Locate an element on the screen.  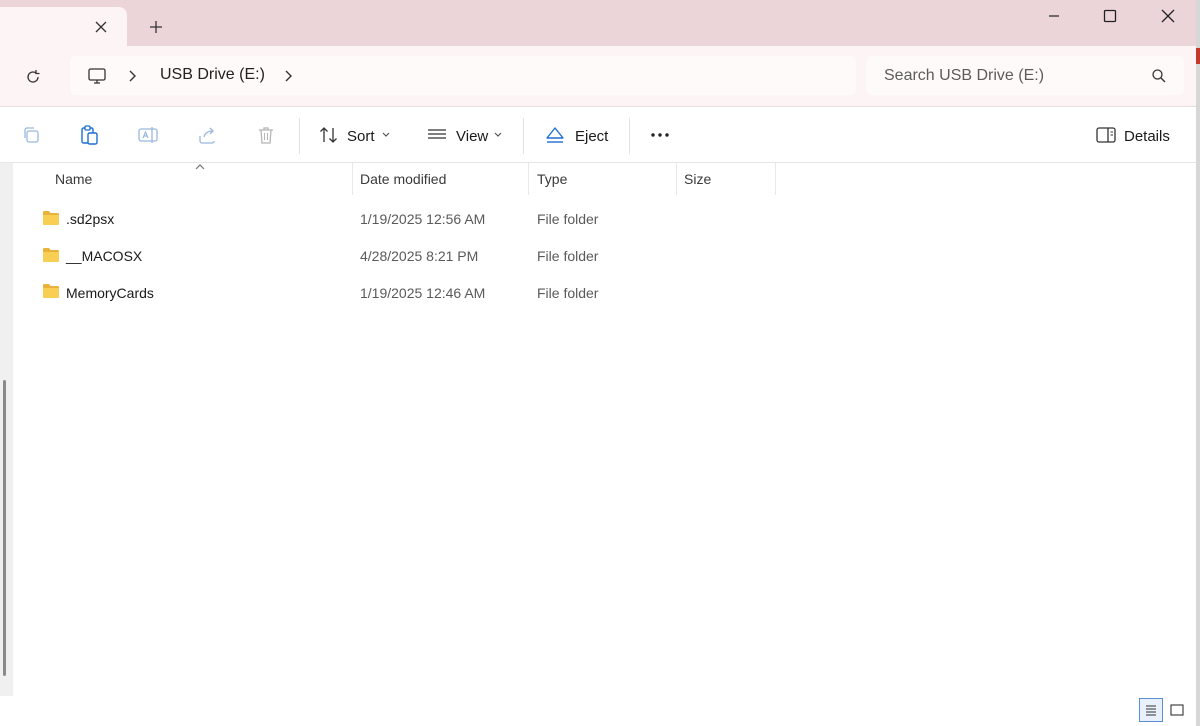
file-date: 1/19/2025 12:46 AM is located at coordinates (423, 293).